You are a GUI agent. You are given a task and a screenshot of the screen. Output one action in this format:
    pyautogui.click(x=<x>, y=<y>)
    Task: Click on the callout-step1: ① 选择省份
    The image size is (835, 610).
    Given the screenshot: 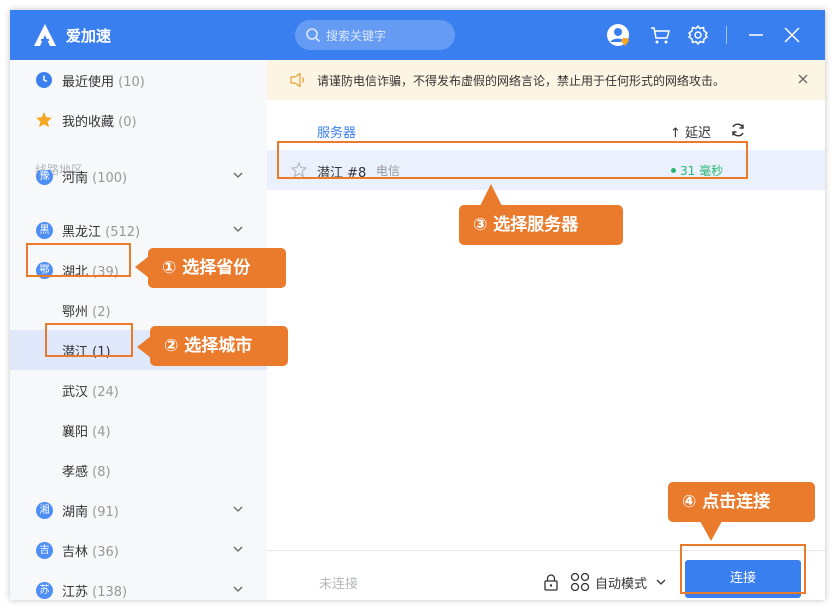 What is the action you would take?
    pyautogui.click(x=217, y=268)
    